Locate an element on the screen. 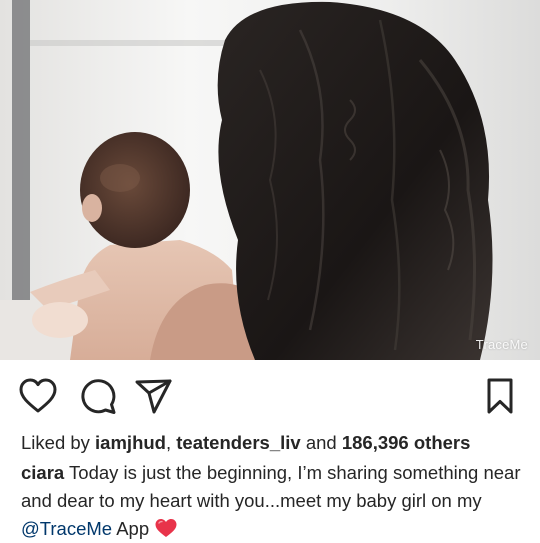 This screenshot has width=540, height=543. bookmark-icon is located at coordinates (500, 396).